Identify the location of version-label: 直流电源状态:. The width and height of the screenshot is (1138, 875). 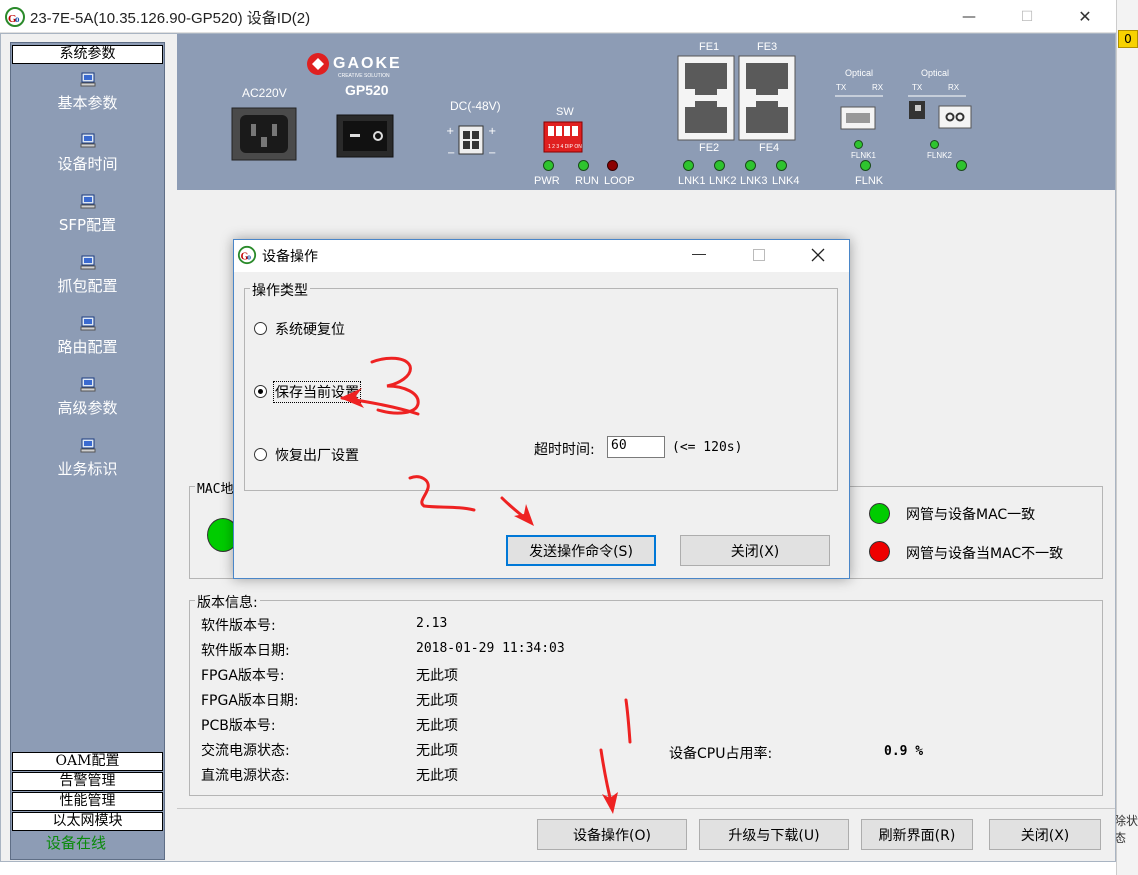
(245, 776).